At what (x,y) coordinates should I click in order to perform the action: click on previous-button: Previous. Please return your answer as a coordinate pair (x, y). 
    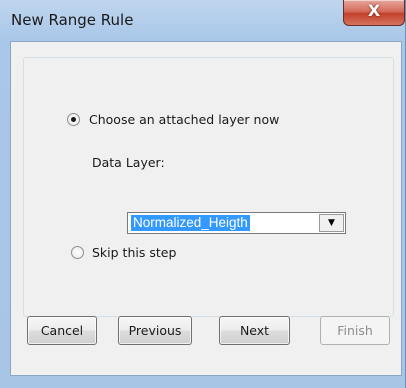
    Looking at the image, I should click on (155, 330).